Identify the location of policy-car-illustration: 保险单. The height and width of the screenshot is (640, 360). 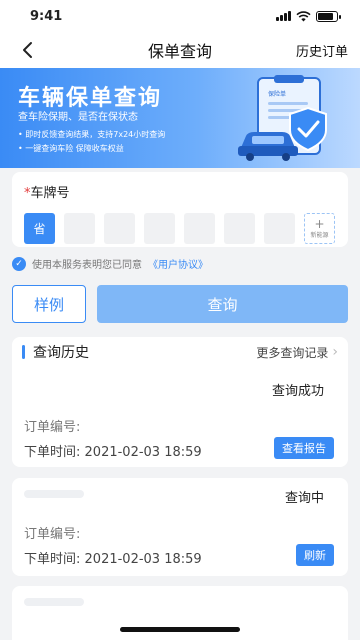
(282, 118).